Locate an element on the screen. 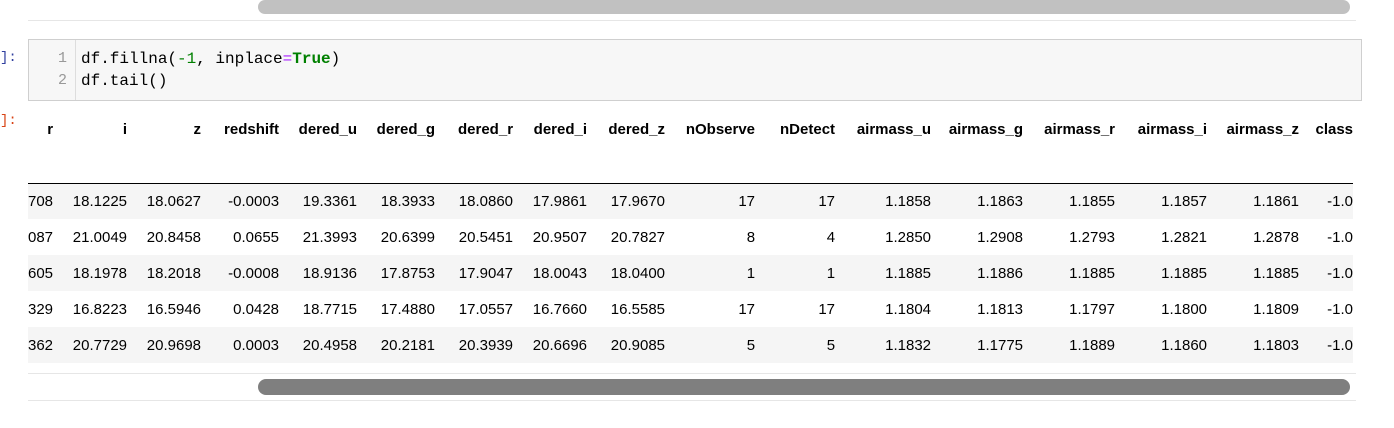 Image resolution: width=1394 pixels, height=428 pixels. table-cell: 18.0043 is located at coordinates (550, 273).